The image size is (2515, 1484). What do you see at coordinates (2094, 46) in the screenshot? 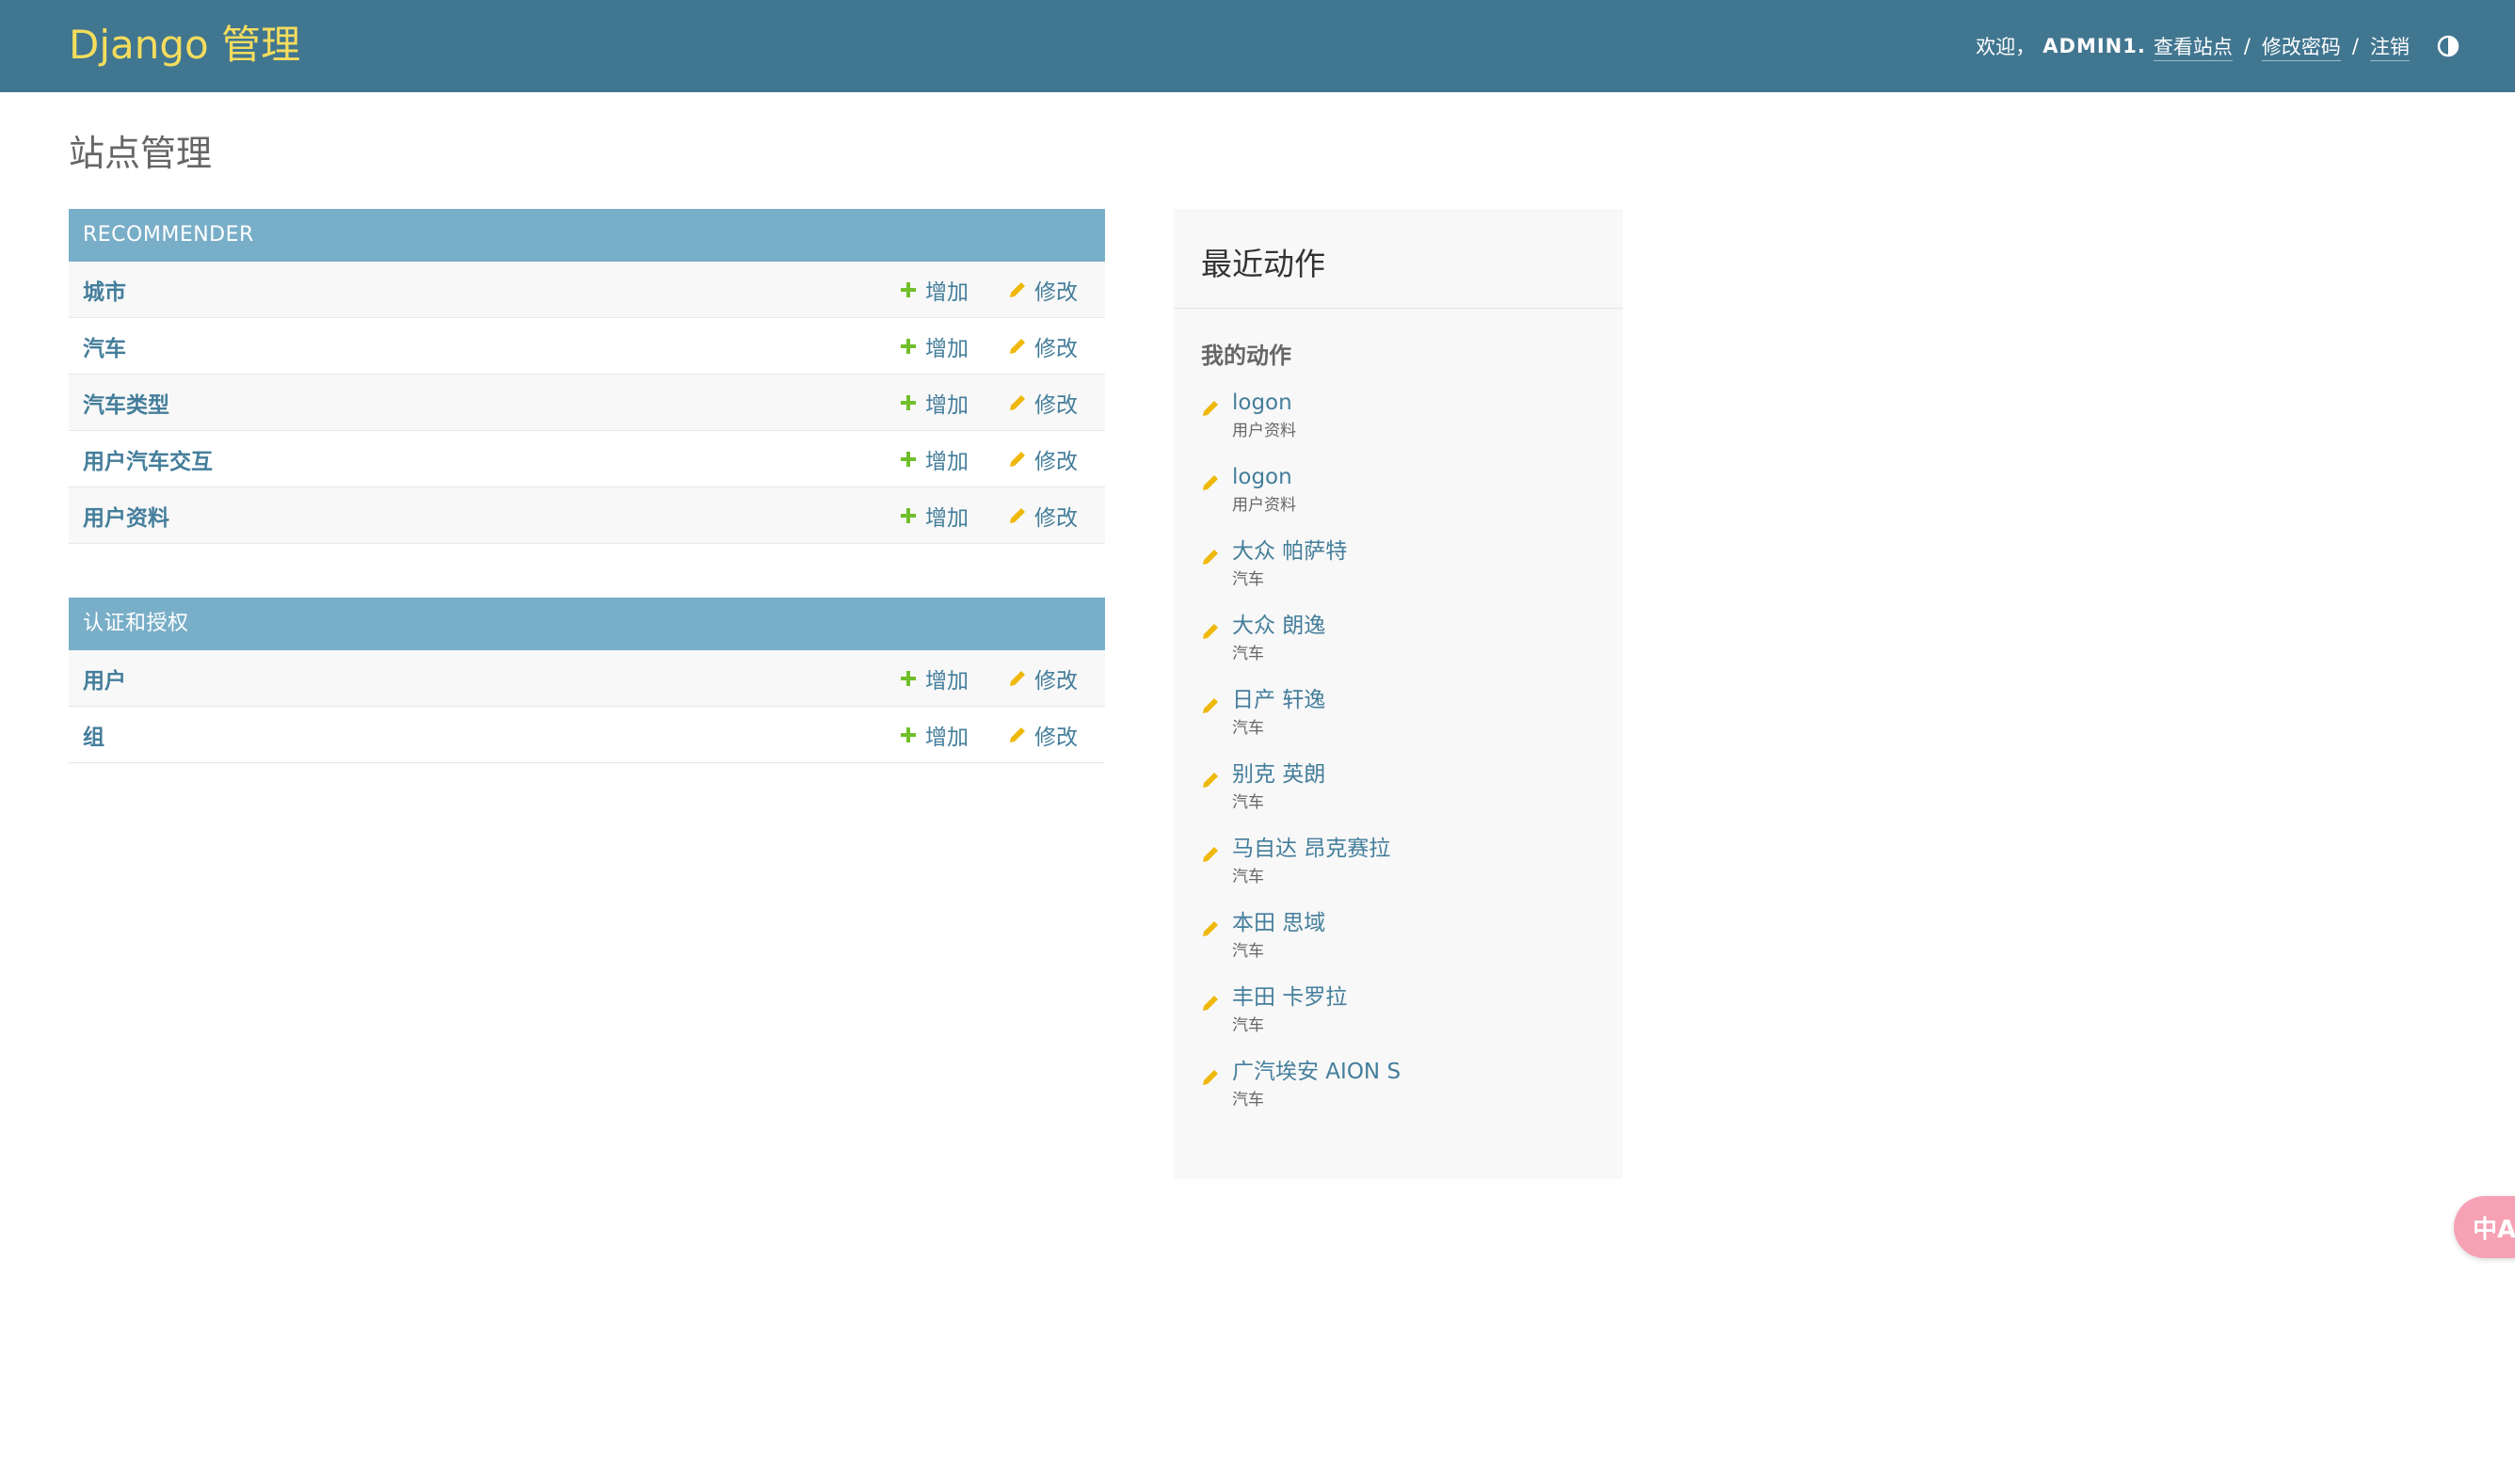
I see `username: ADMIN1.` at bounding box center [2094, 46].